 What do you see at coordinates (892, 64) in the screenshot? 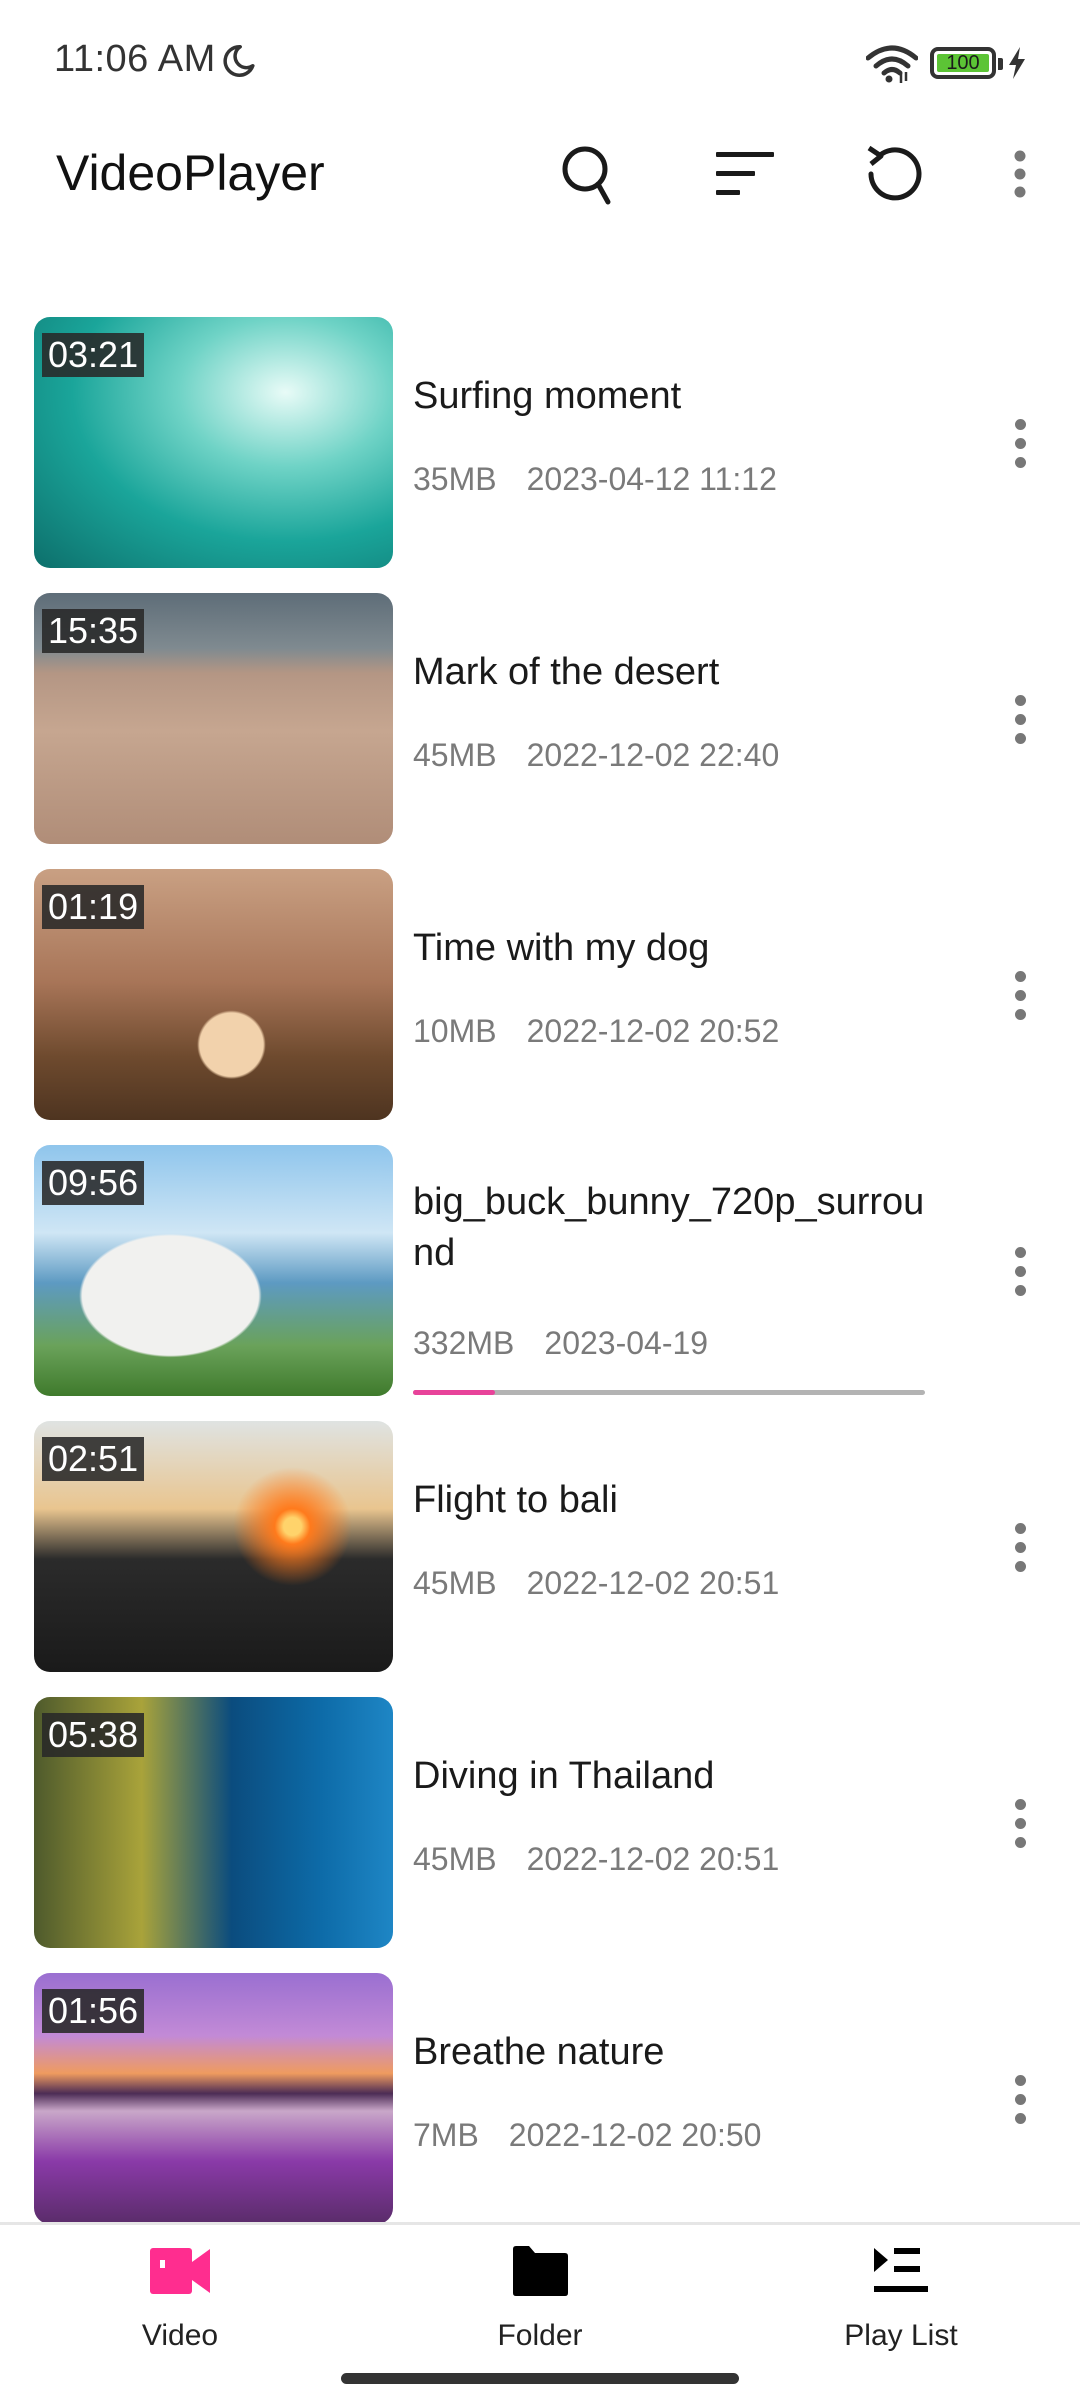
I see `wifi-icon` at bounding box center [892, 64].